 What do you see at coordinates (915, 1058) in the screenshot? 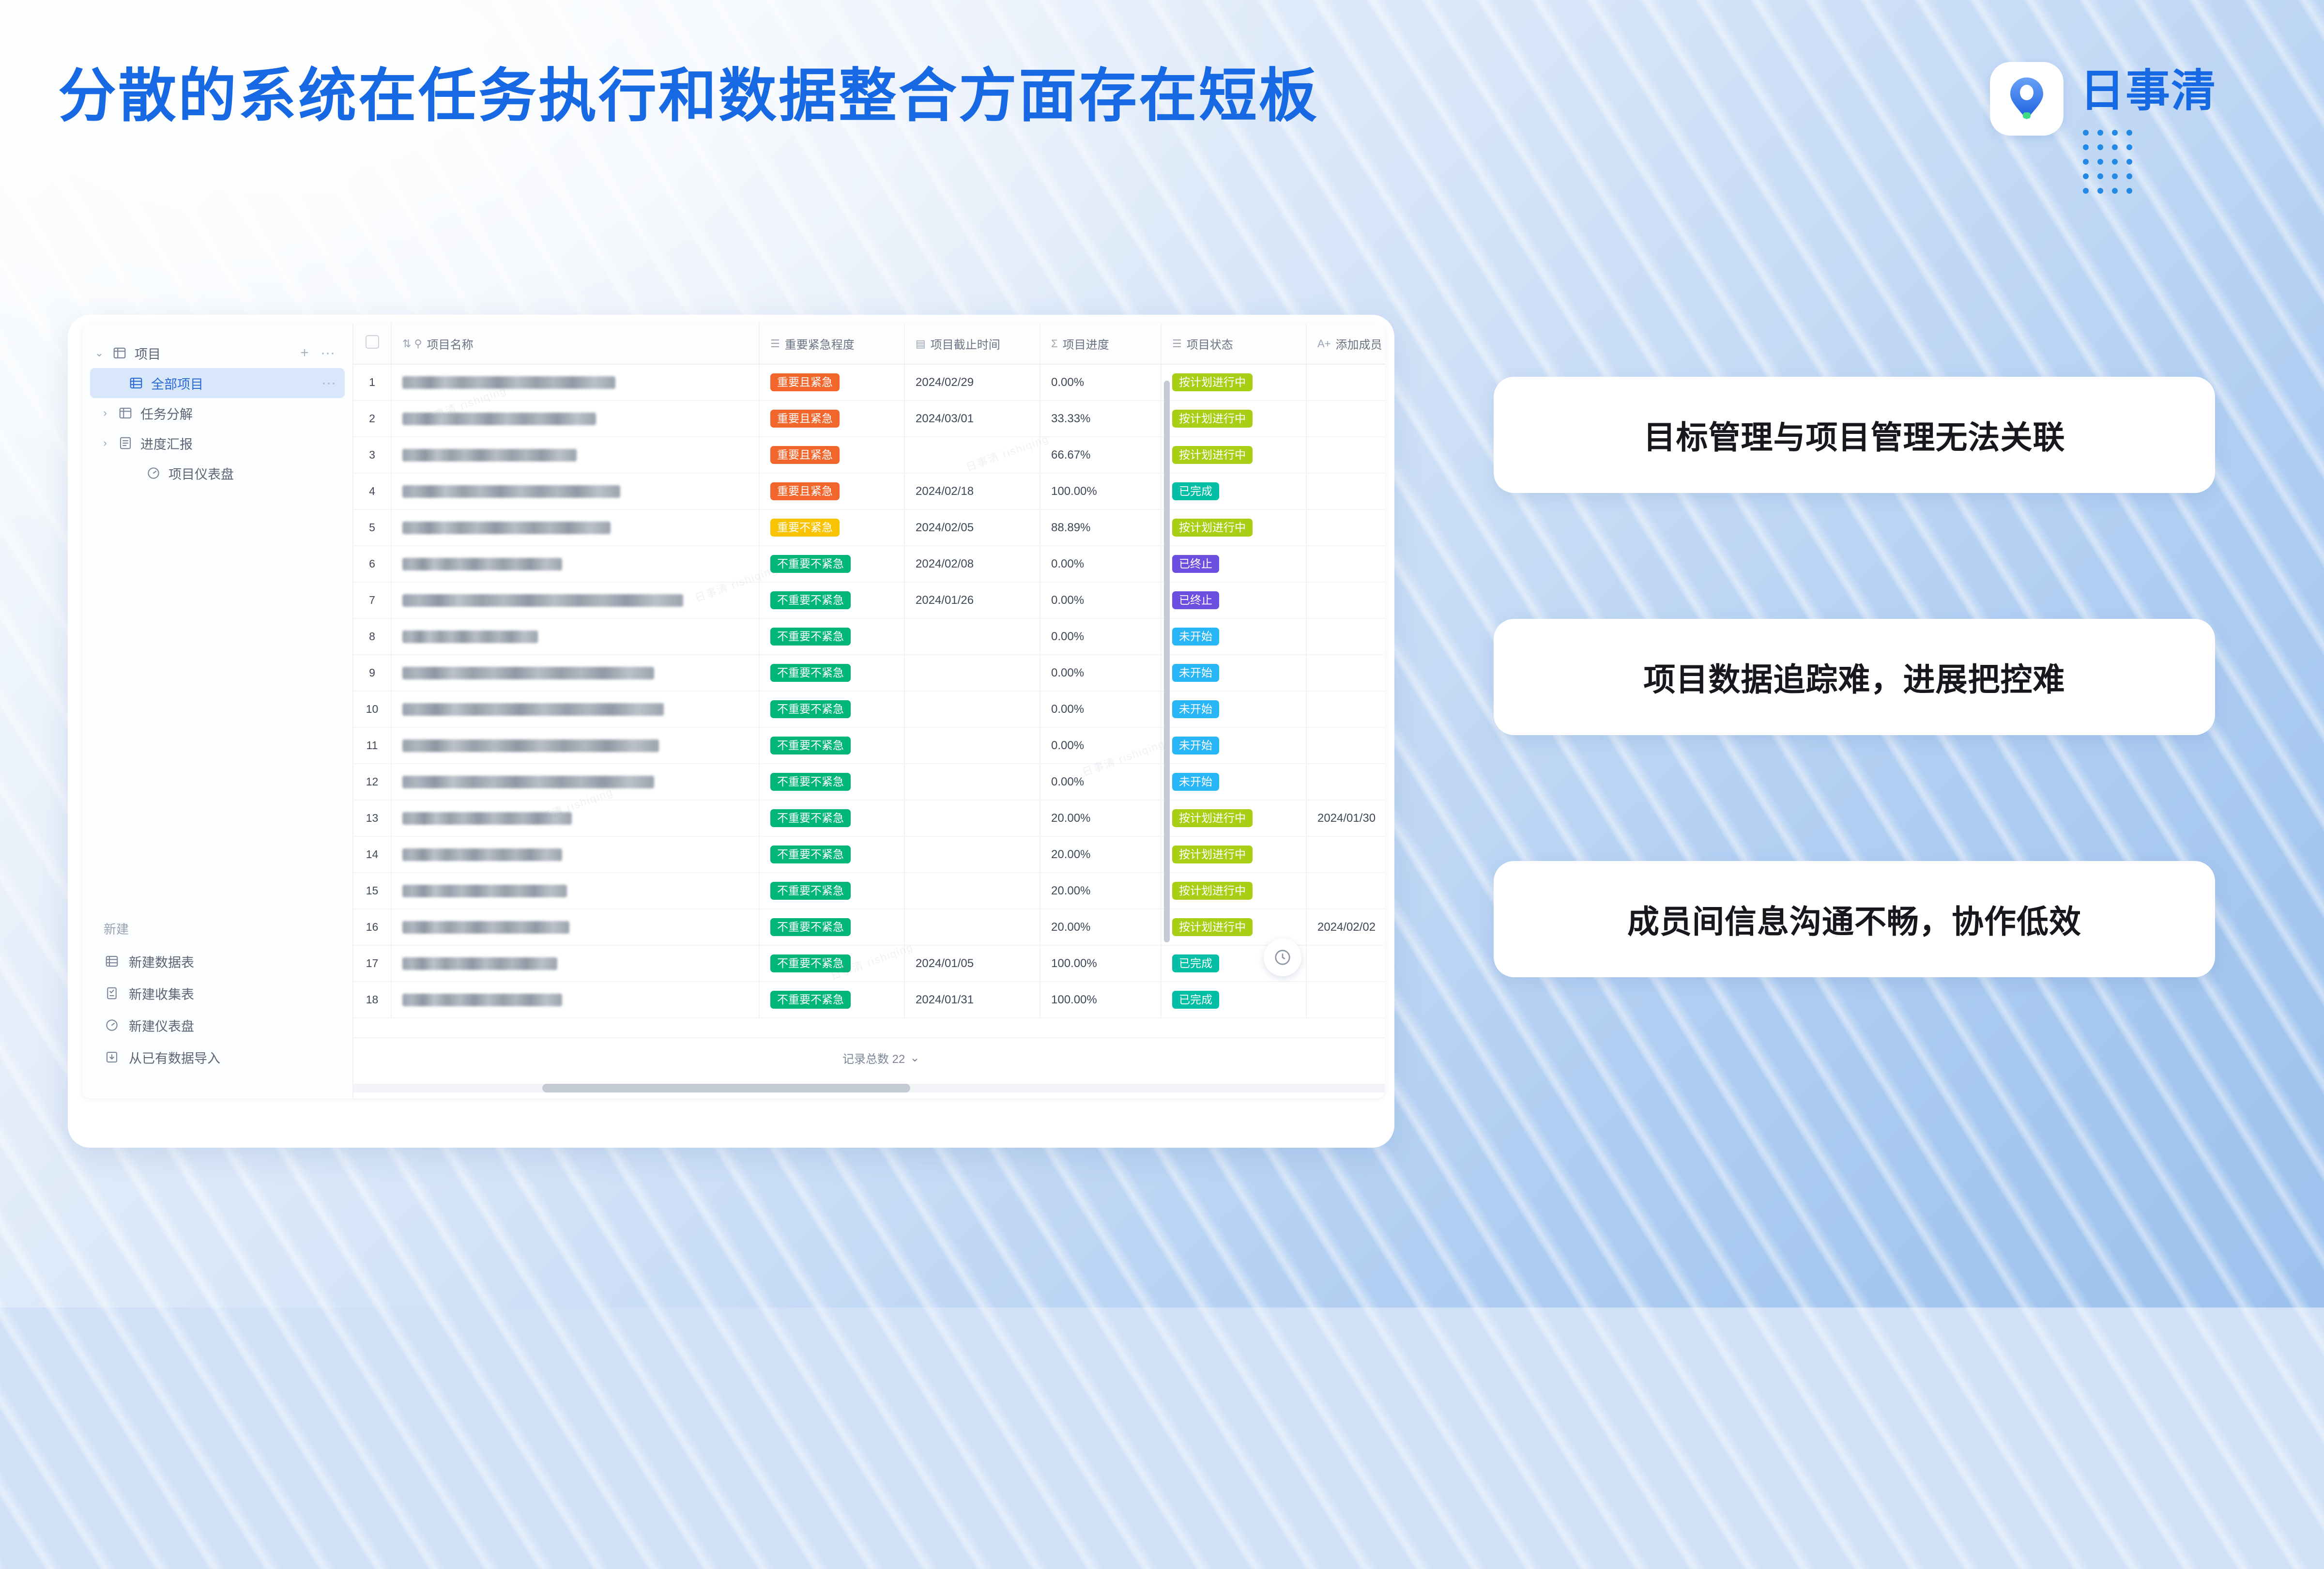
I see `chevron-down-icon: ⌄` at bounding box center [915, 1058].